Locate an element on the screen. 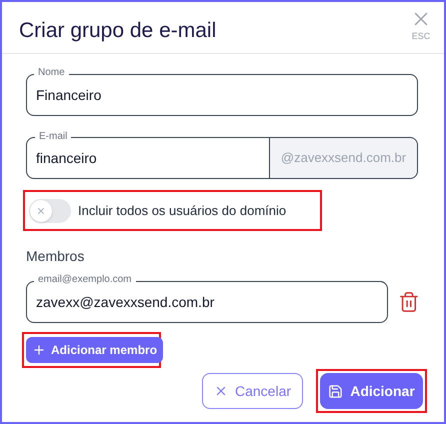 The height and width of the screenshot is (424, 446). plus-icon is located at coordinates (39, 350).